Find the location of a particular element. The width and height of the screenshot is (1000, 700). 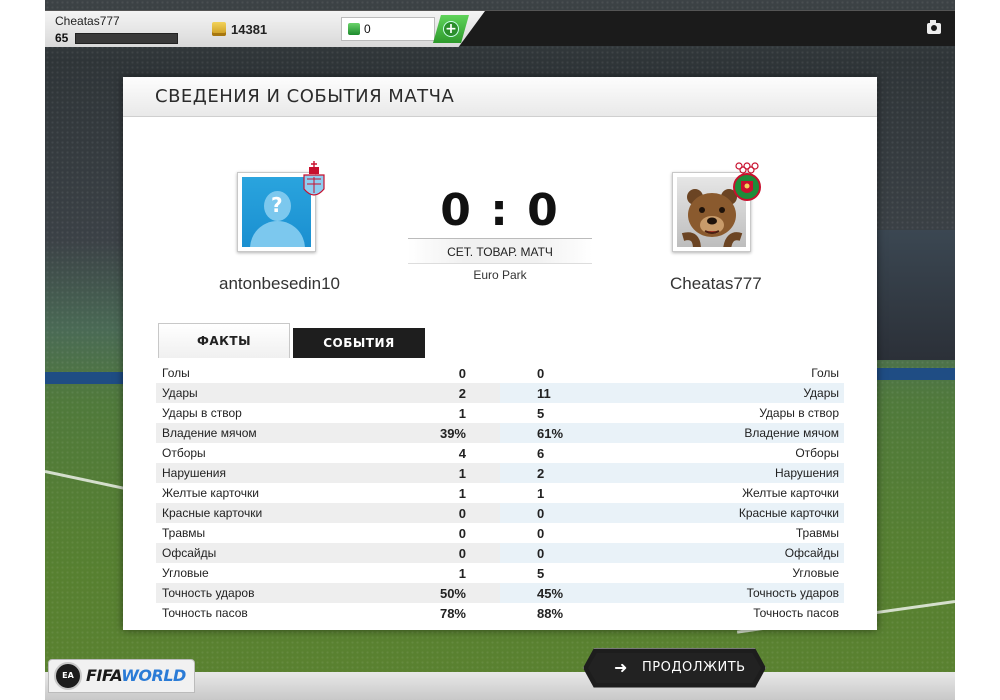

stat-value-home: 78% is located at coordinates (452, 613).